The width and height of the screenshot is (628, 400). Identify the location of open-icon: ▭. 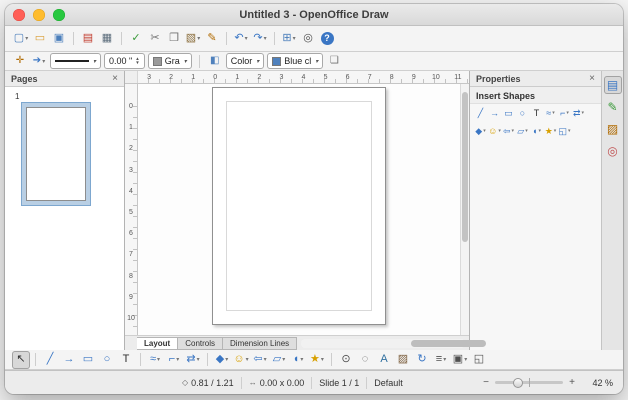
(40, 39).